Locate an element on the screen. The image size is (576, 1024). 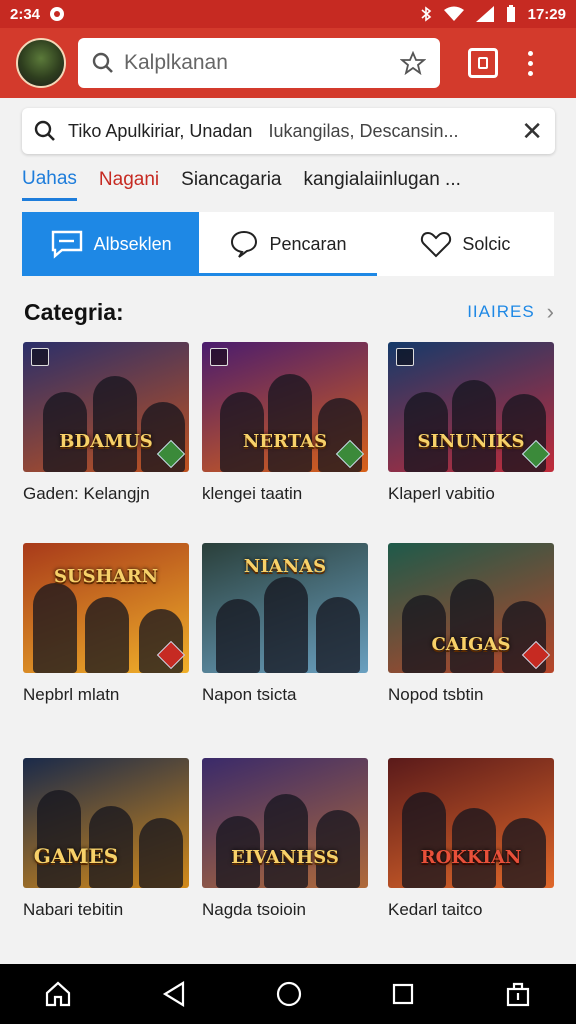
segmented-control: Albseklen Pencaran Solcic is located at coordinates (288, 244).